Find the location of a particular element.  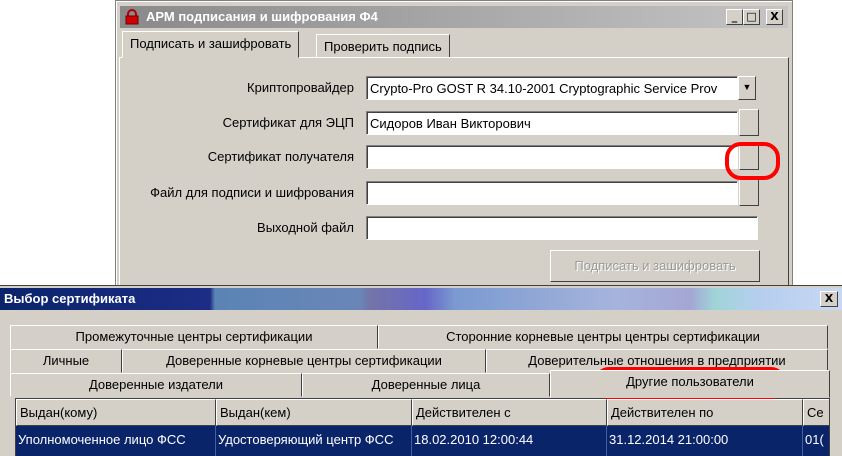

tab-personal: Личные is located at coordinates (66, 361).